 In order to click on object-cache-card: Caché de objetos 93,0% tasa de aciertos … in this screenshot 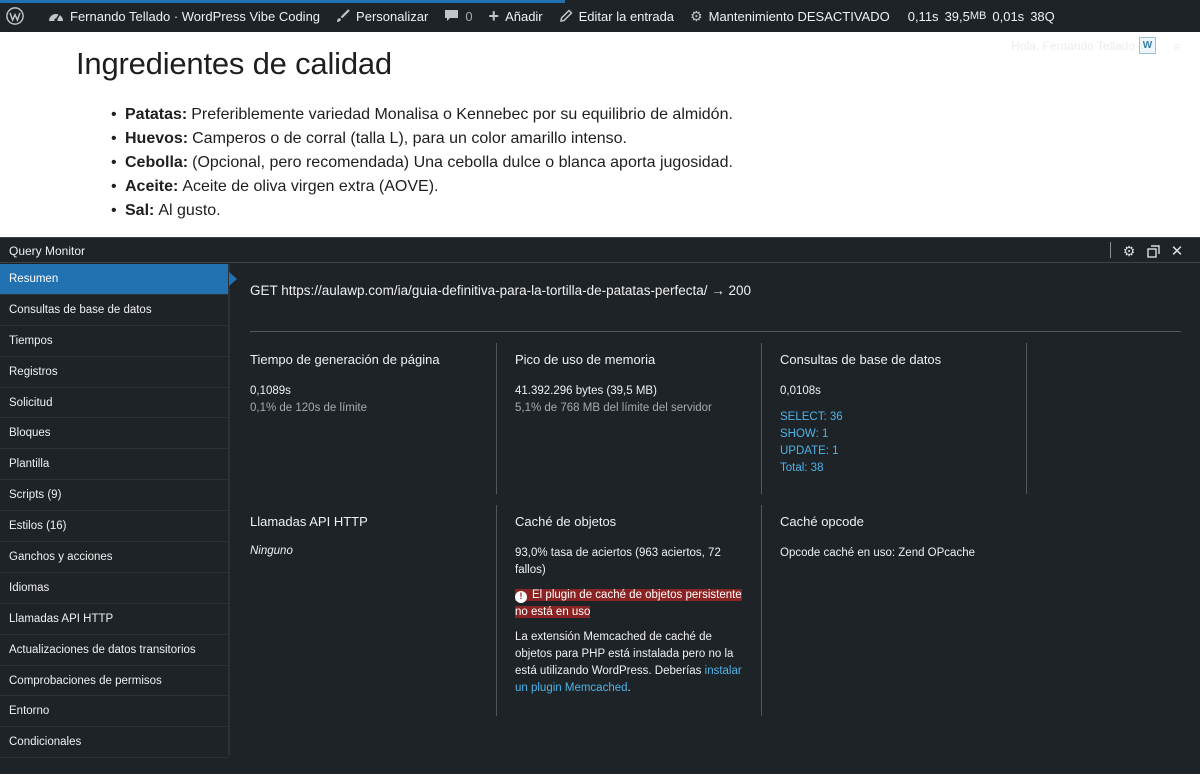, I will do `click(630, 605)`.